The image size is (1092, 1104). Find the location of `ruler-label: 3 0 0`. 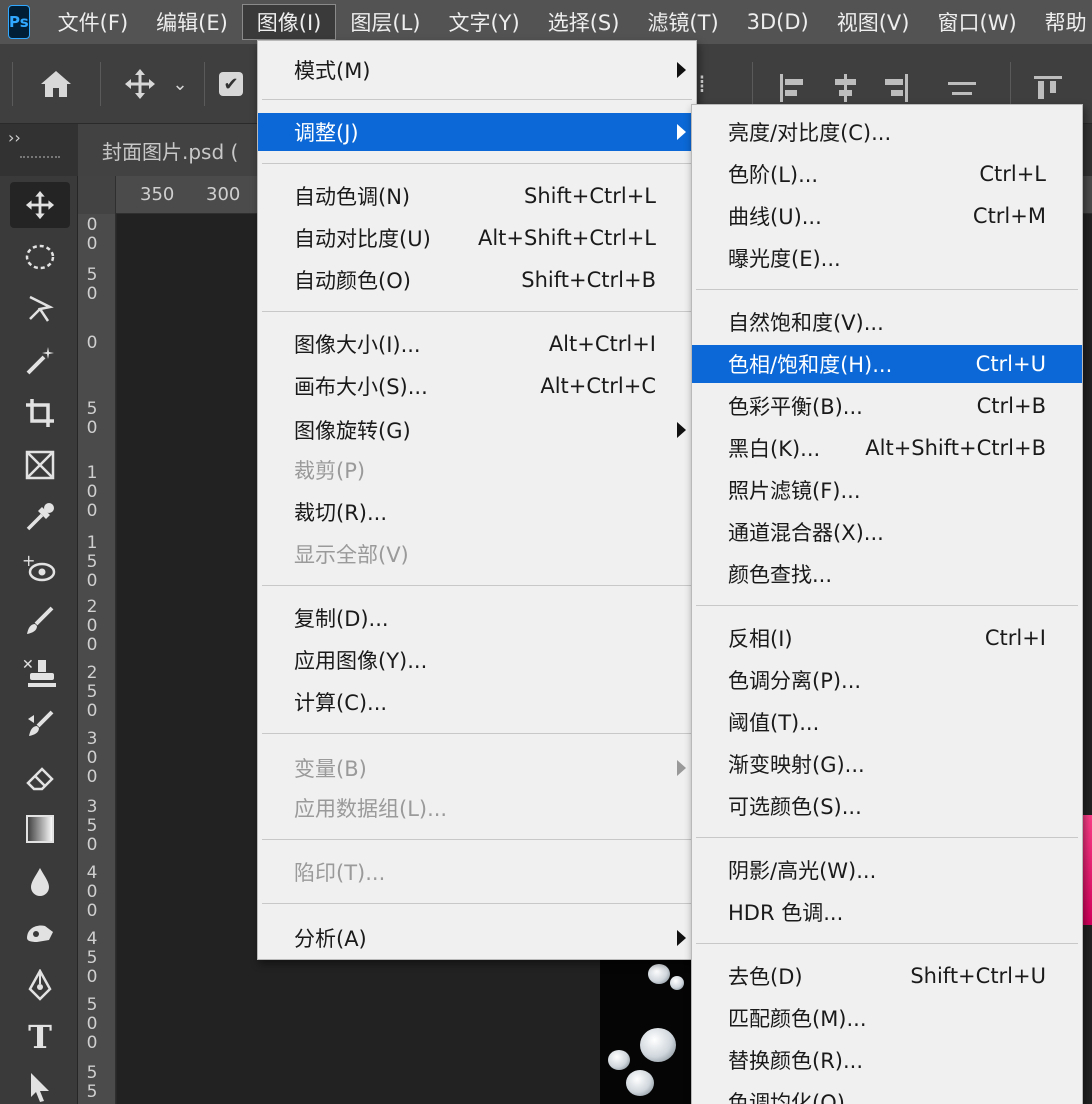

ruler-label: 3 0 0 is located at coordinates (92, 758).